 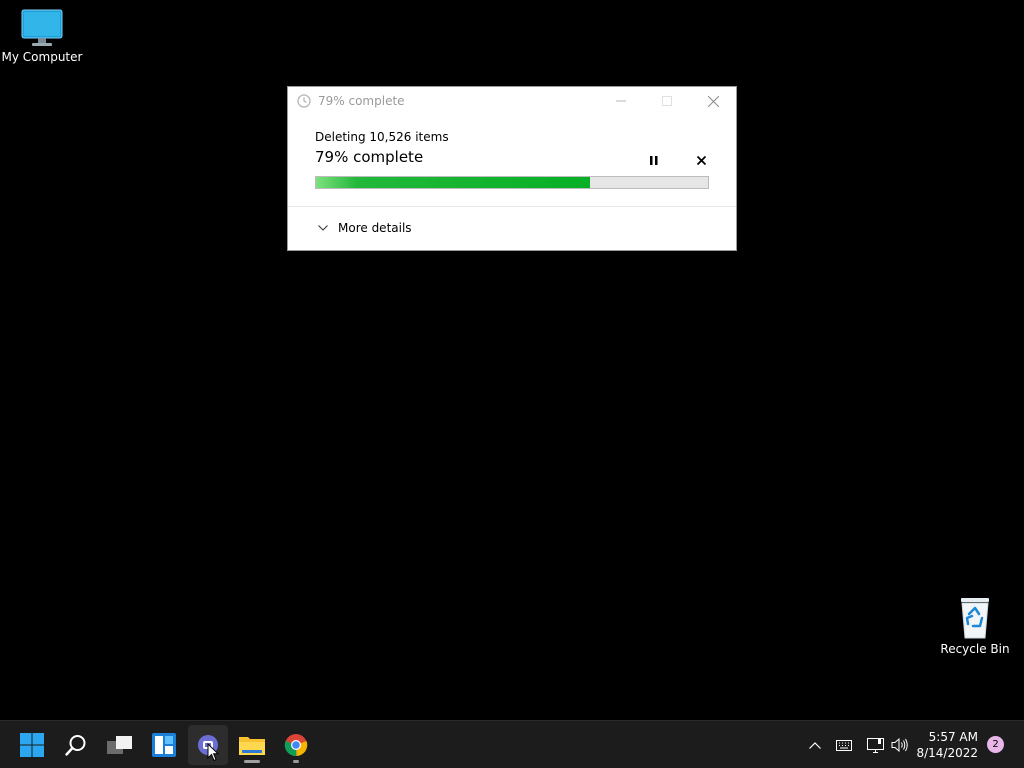 What do you see at coordinates (947, 753) in the screenshot?
I see `clock-date: 8/14/2022` at bounding box center [947, 753].